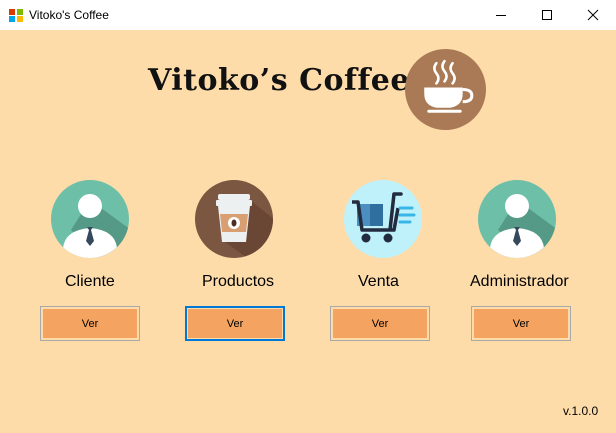  I want to click on window-title: Vitoko's Coffee, so click(69, 15).